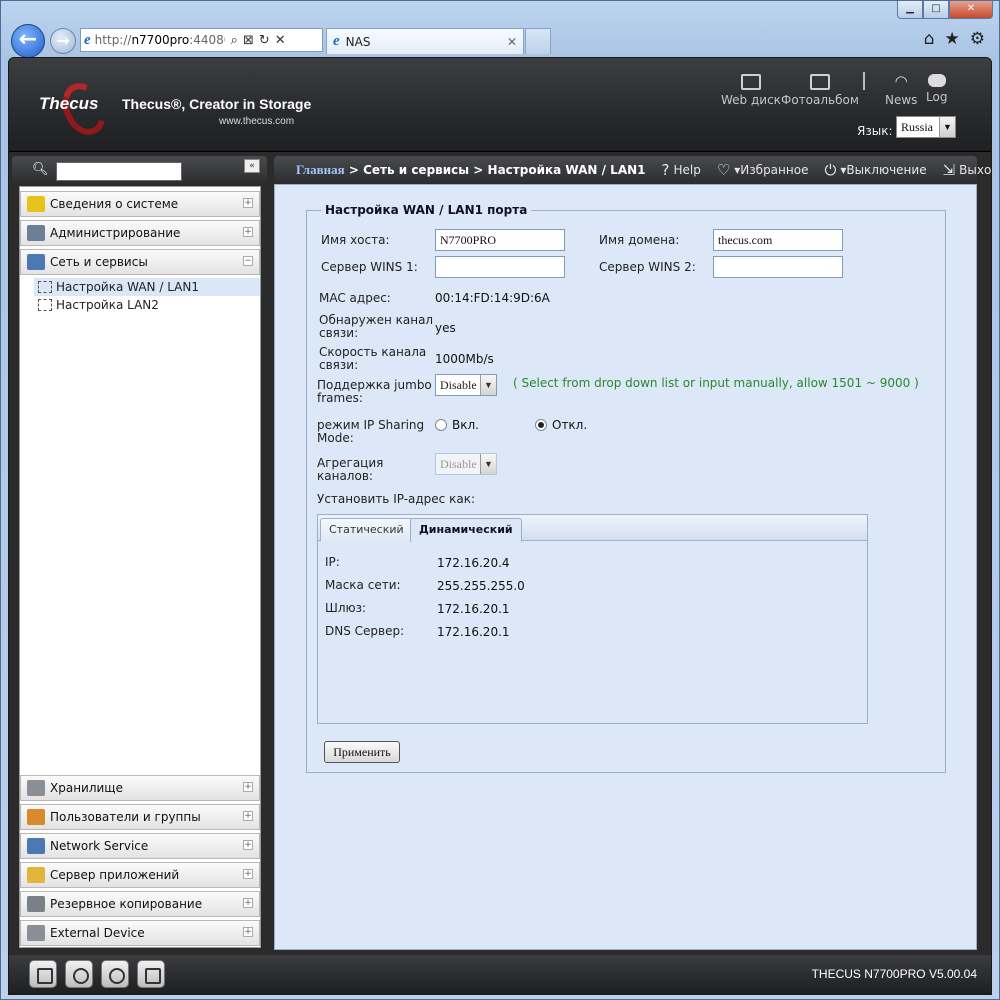  Describe the element at coordinates (441, 425) in the screenshot. I see `ipsharing-on-radio` at that location.